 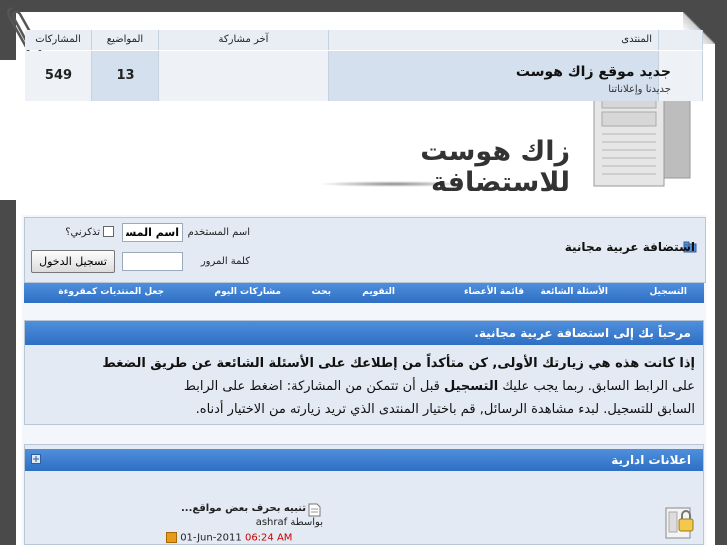 I want to click on menu-calendar: التقويم, so click(x=378, y=292).